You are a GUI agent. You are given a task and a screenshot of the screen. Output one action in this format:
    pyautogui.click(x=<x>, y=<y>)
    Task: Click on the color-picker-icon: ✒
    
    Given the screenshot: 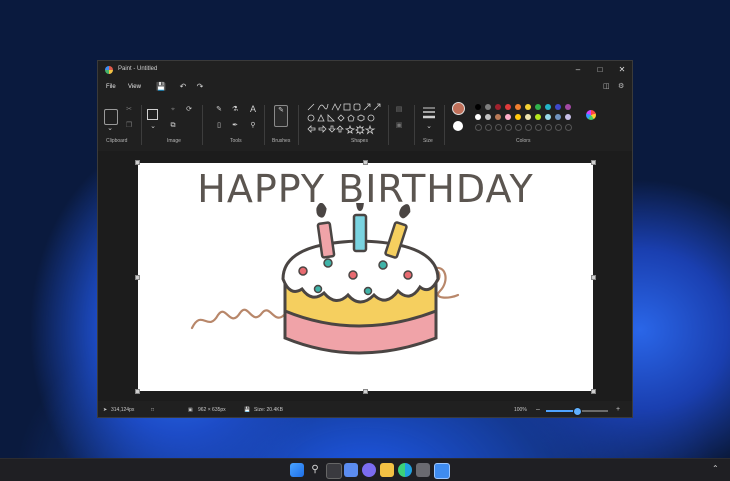 What is the action you would take?
    pyautogui.click(x=235, y=126)
    